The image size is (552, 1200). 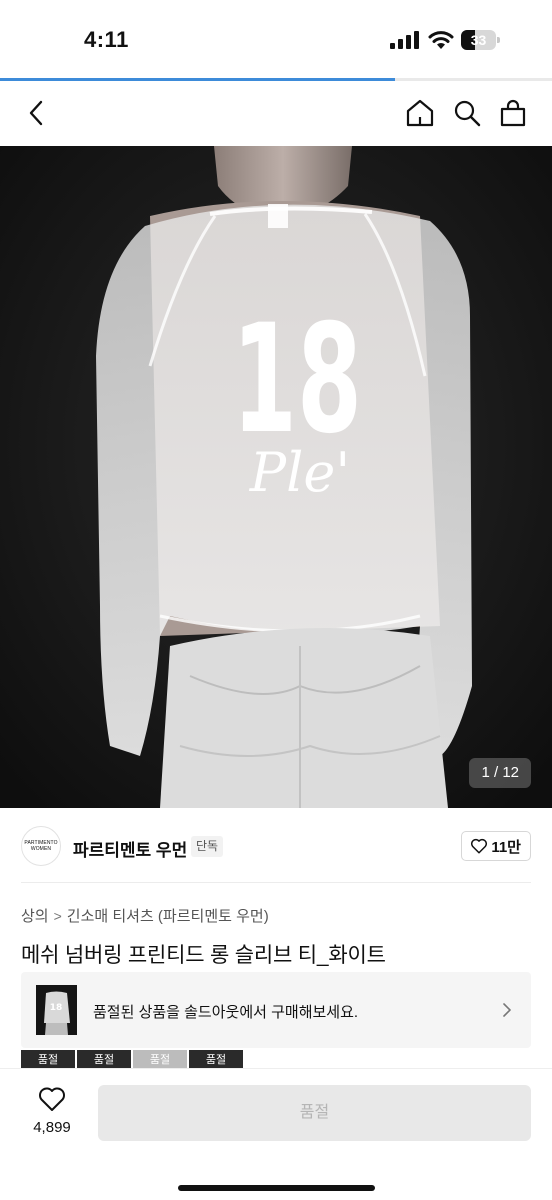 I want to click on product-title: 메쉬 넘버링 프린티드 롱 슬리브 티_화이트, so click(x=203, y=955).